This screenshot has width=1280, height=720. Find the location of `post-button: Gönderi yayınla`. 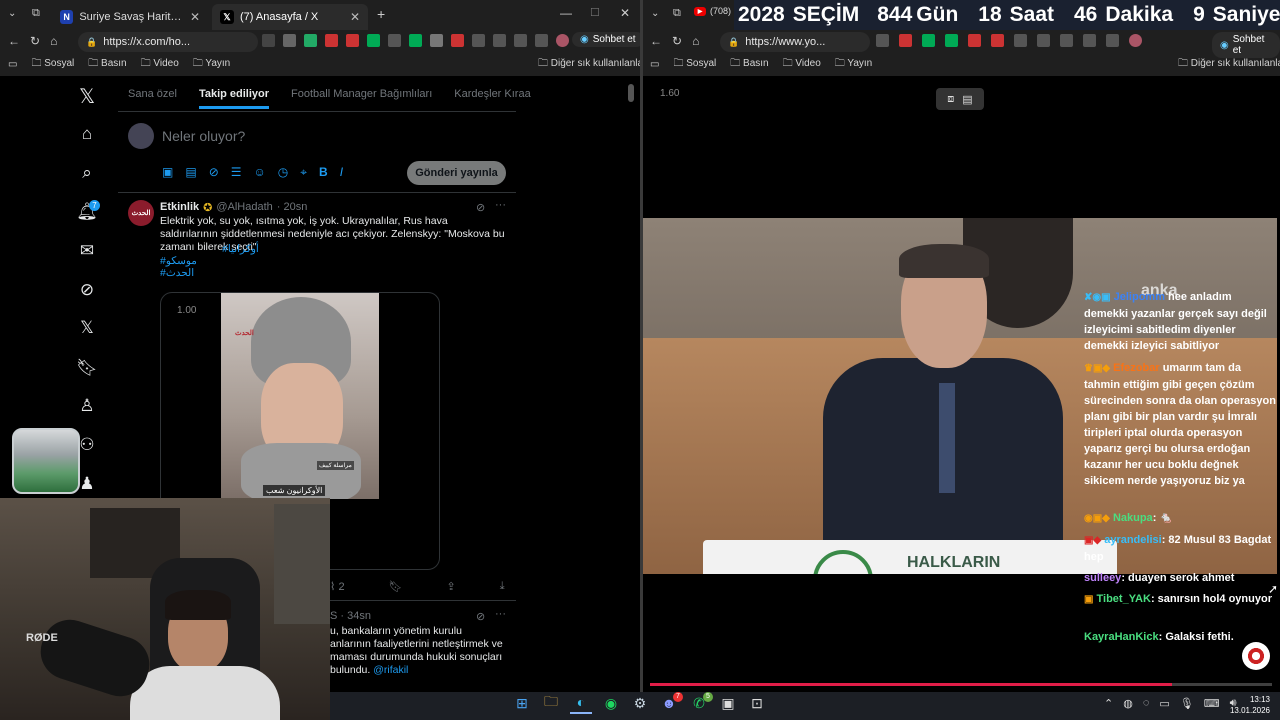

post-button: Gönderi yayınla is located at coordinates (456, 173).